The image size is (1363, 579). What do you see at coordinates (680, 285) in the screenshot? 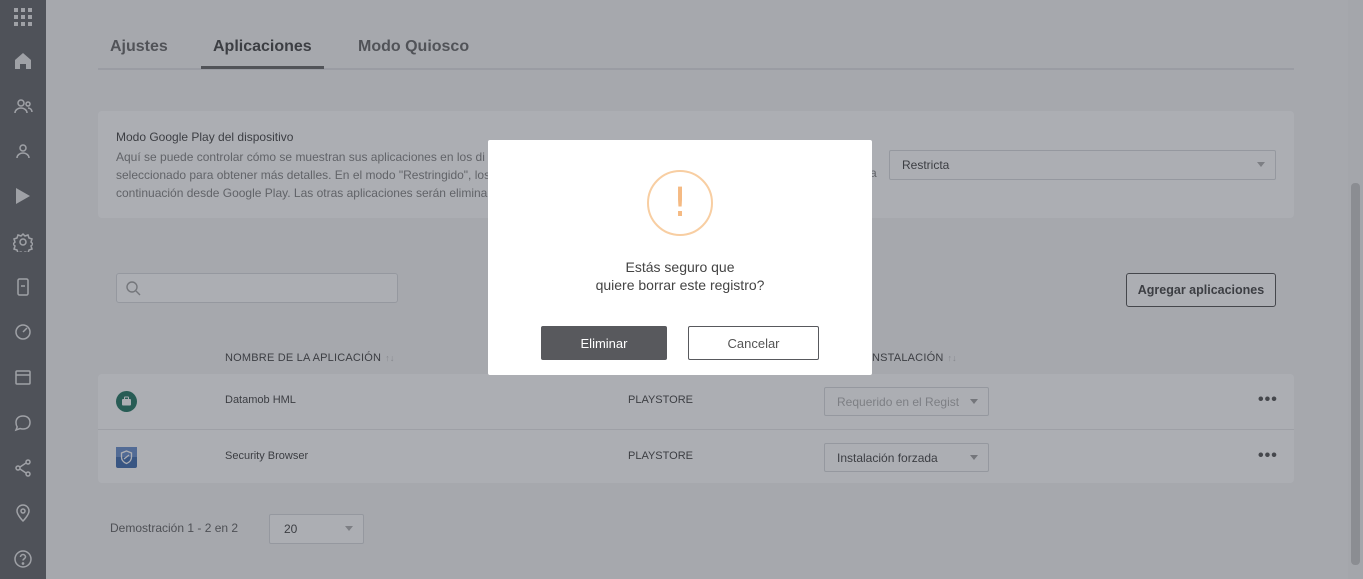
I see `confirm-message-line-2: quiere borrar este registro?` at bounding box center [680, 285].